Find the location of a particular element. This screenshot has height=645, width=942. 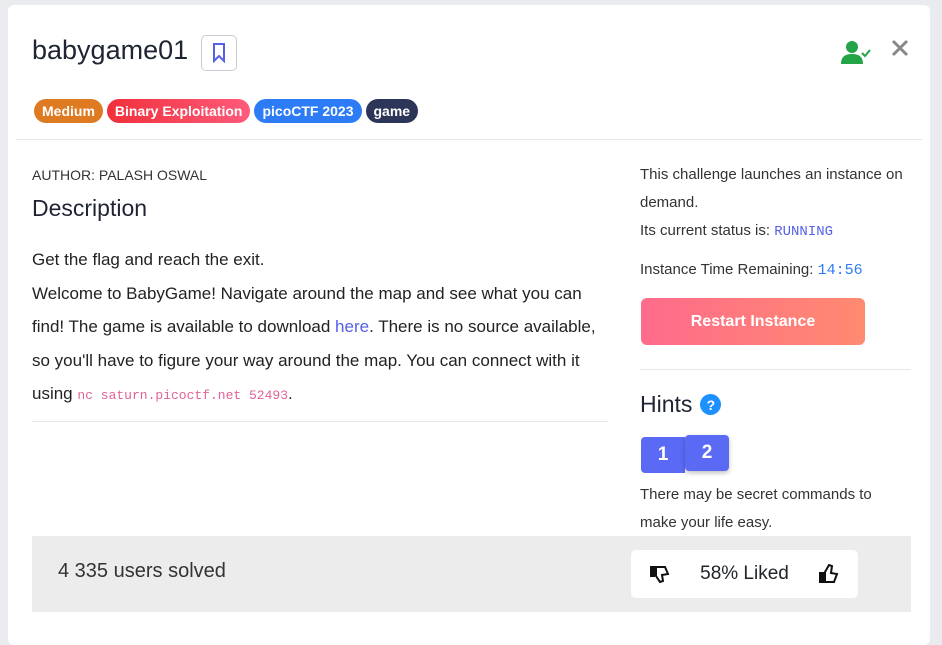

hints-heading: Hints? is located at coordinates (681, 404).